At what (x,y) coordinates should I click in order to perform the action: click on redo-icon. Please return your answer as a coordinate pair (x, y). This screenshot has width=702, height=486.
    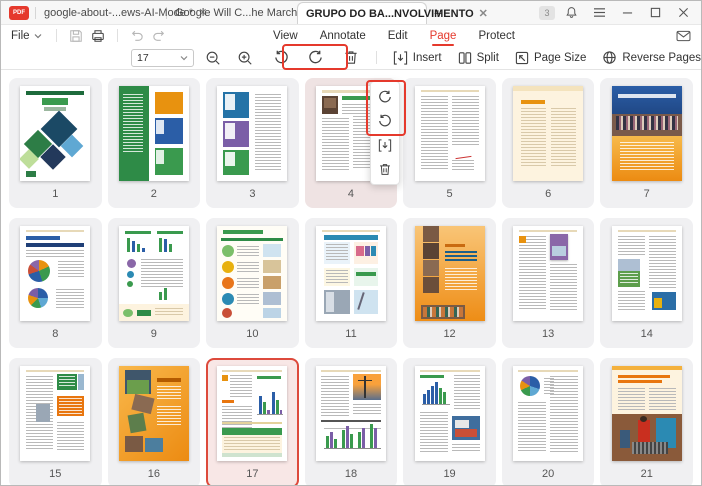
    Looking at the image, I should click on (159, 36).